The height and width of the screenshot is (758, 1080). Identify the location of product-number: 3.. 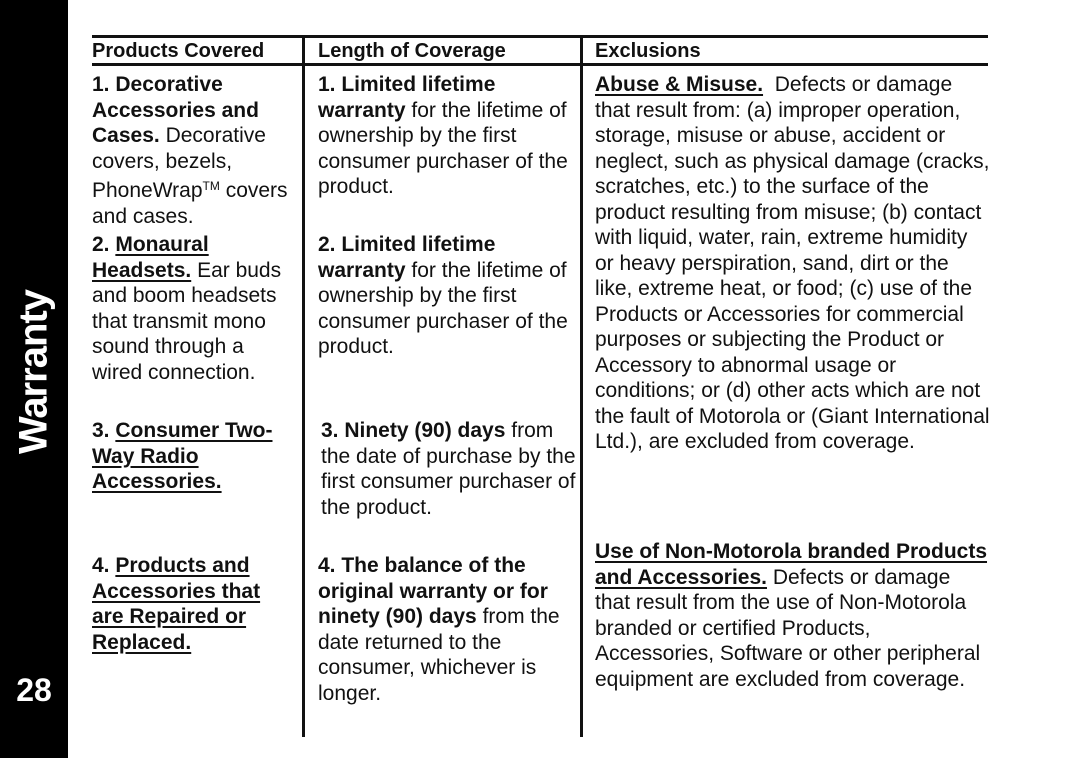
(101, 430).